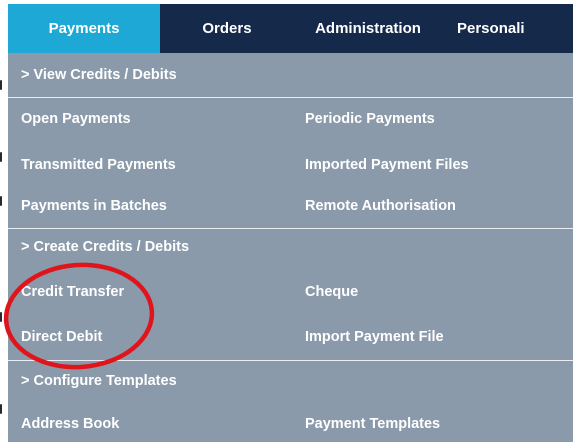 This screenshot has width=573, height=442. I want to click on tab-payments: Payments, so click(84, 28).